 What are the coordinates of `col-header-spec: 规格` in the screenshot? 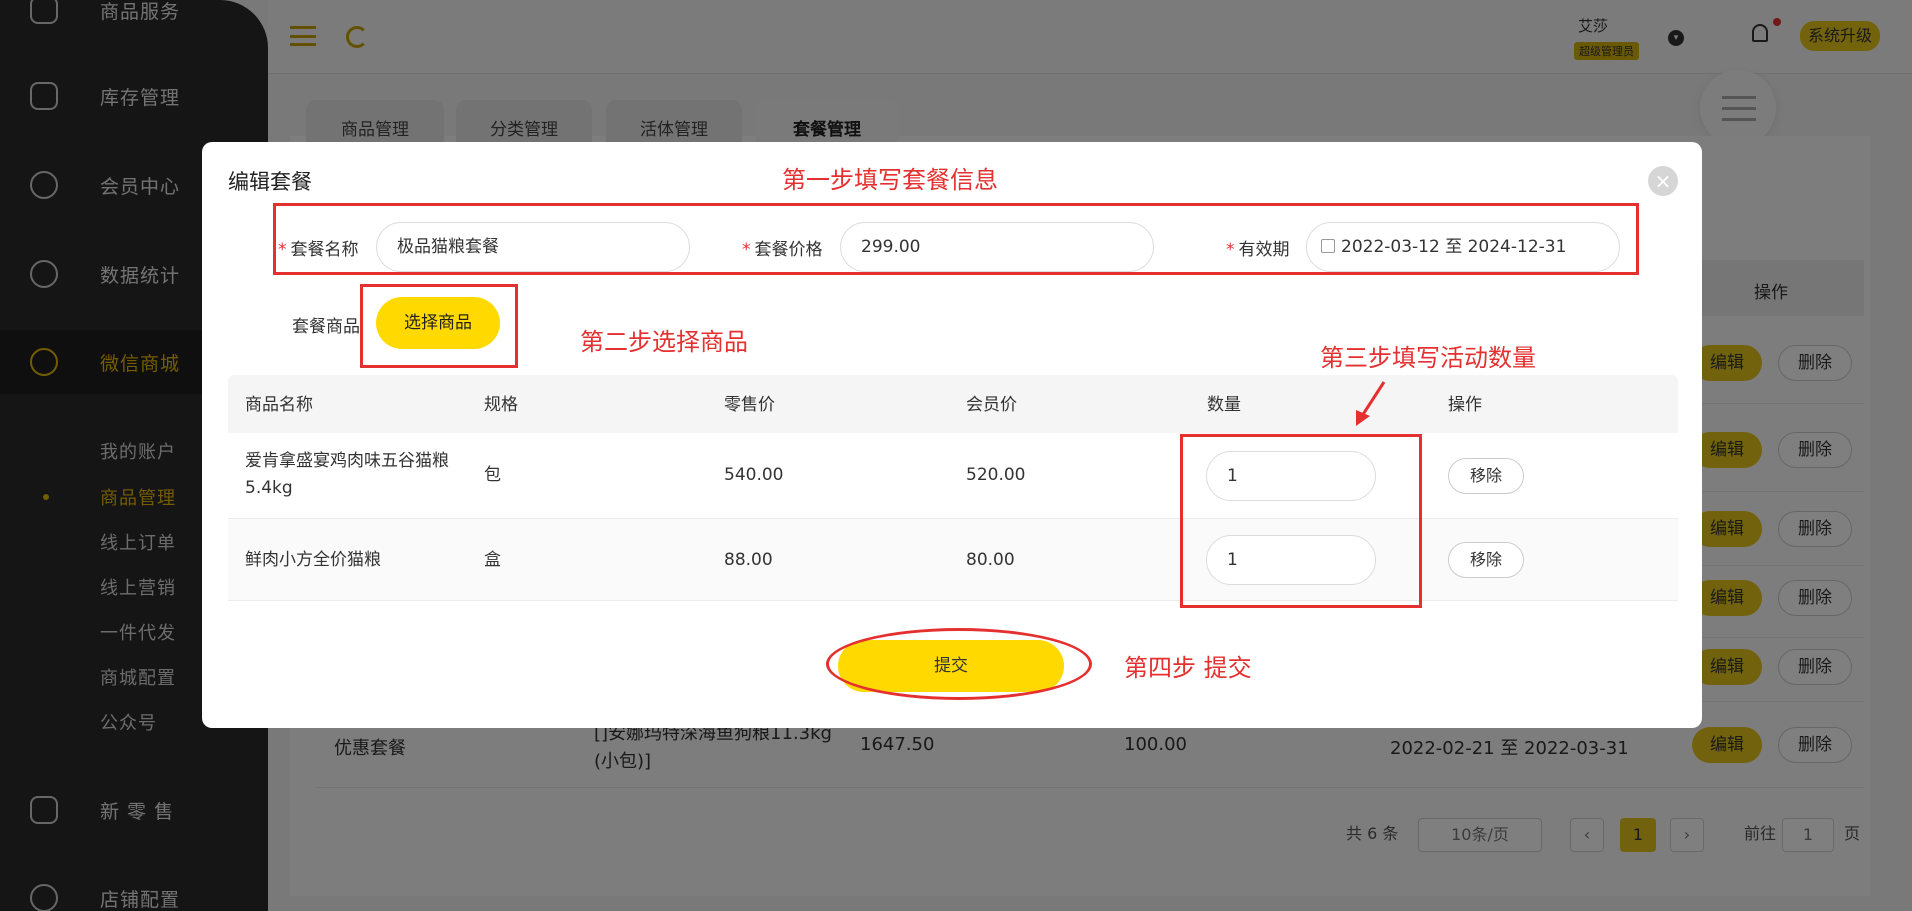 It's located at (501, 405).